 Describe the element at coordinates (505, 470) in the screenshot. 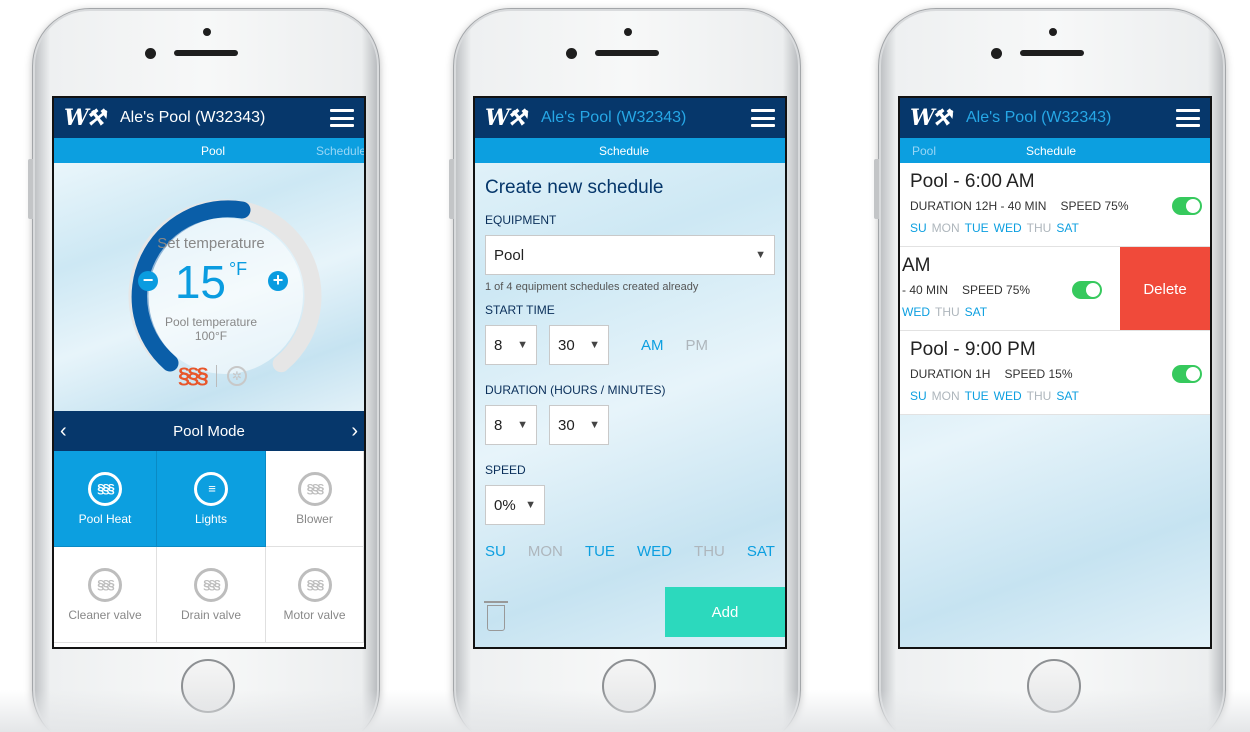

I see `speed-label: SPEED` at that location.